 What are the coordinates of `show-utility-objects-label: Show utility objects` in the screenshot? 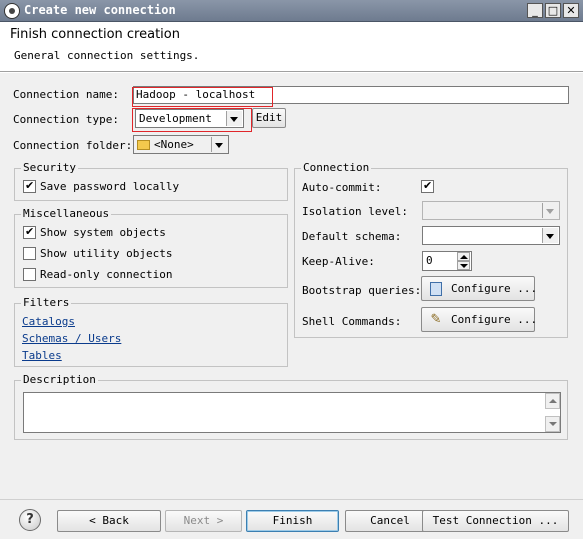 It's located at (106, 253).